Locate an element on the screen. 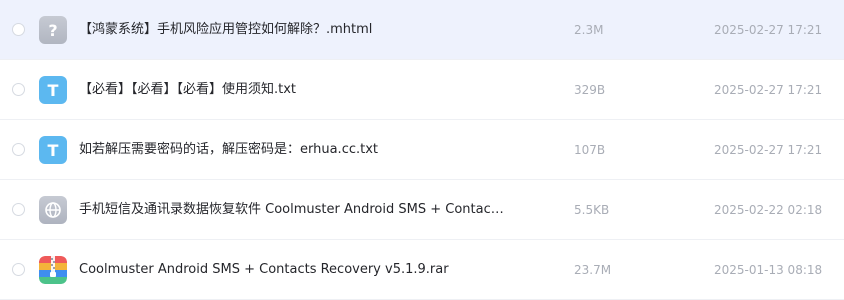 The width and height of the screenshot is (844, 300). globe-icon is located at coordinates (53, 210).